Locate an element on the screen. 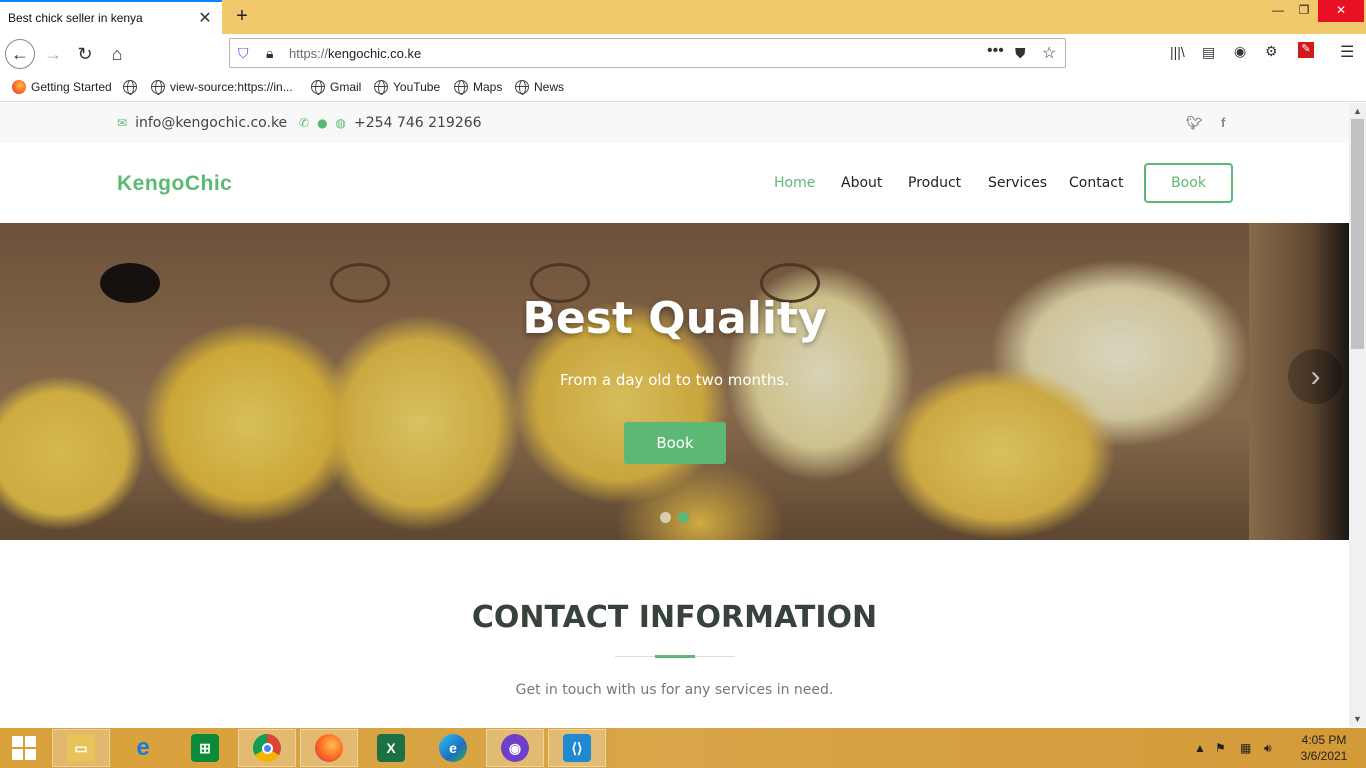 The width and height of the screenshot is (1366, 768). bookmark-news: News is located at coordinates (539, 87).